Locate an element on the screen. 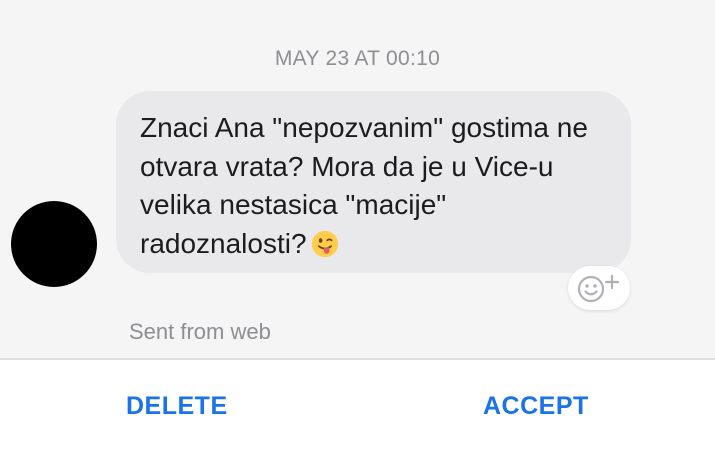 This screenshot has height=455, width=715. sent-from-label: Sent from web is located at coordinates (200, 331).